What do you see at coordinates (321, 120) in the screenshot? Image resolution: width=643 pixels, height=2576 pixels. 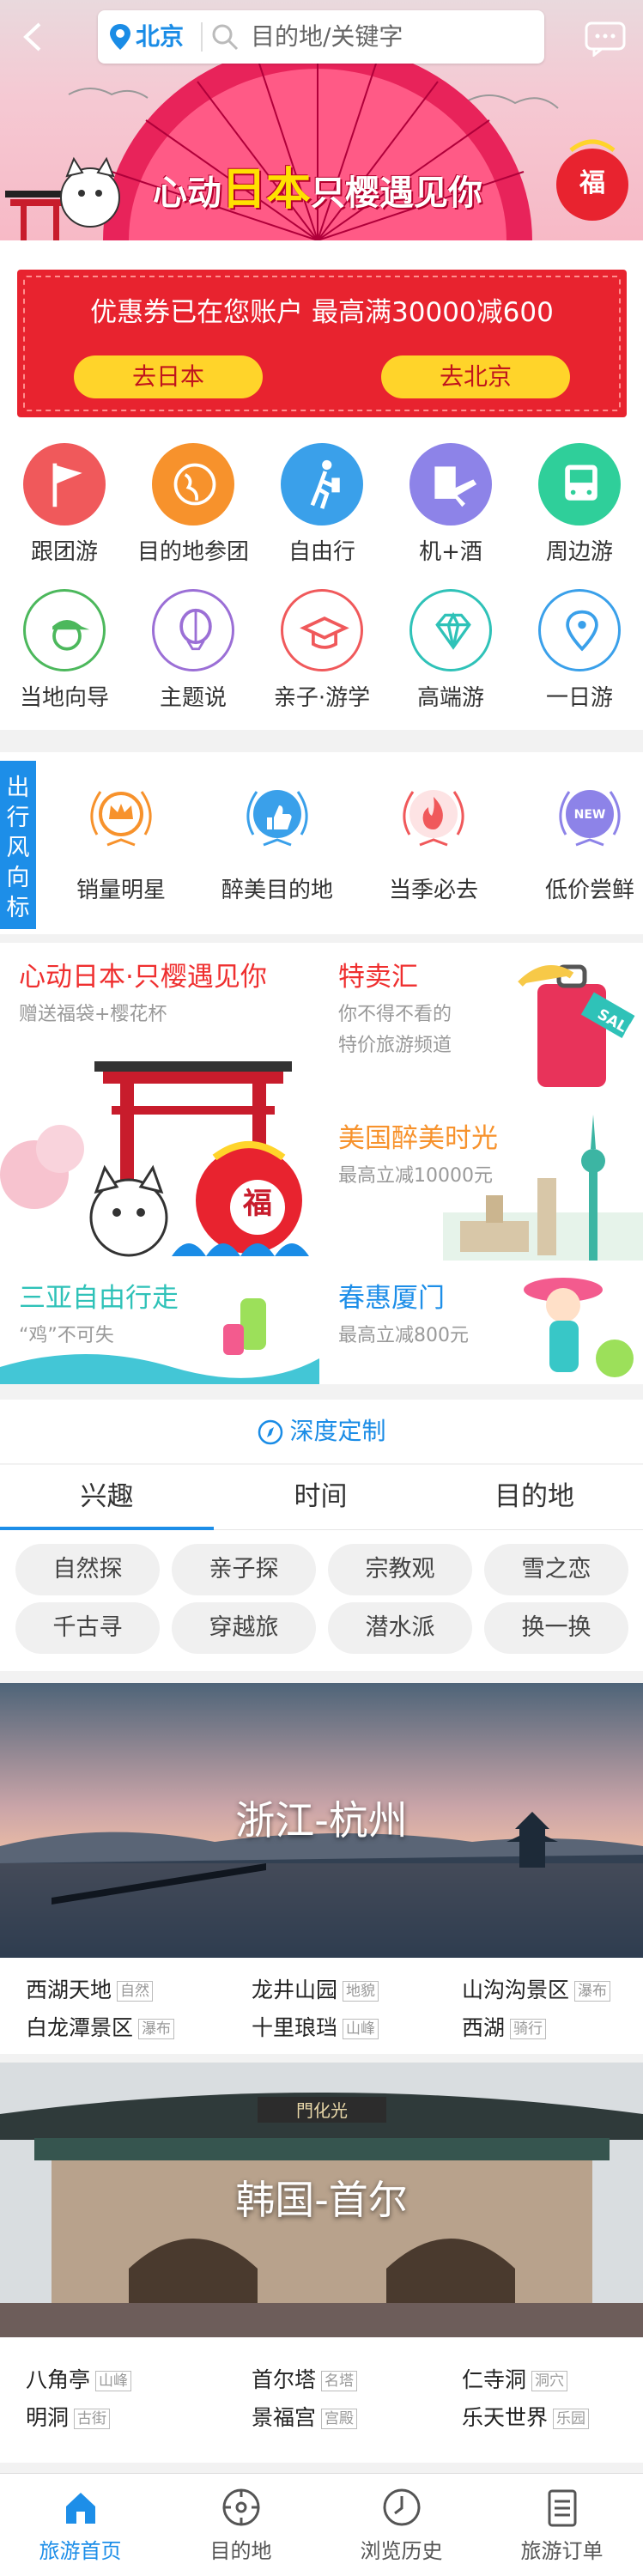 I see `hero-banner: 北京 目的地/关键字 心动日本只樱遇见你 福` at bounding box center [321, 120].